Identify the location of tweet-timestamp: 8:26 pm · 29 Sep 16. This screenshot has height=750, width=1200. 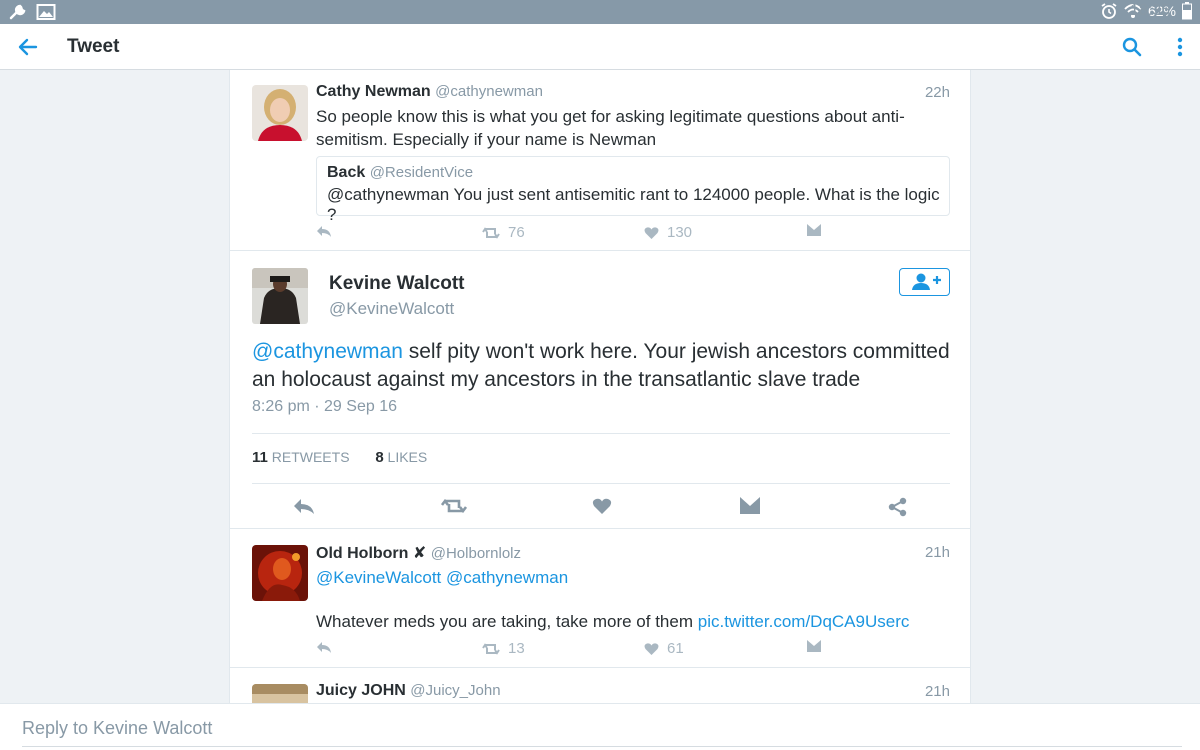
(324, 406).